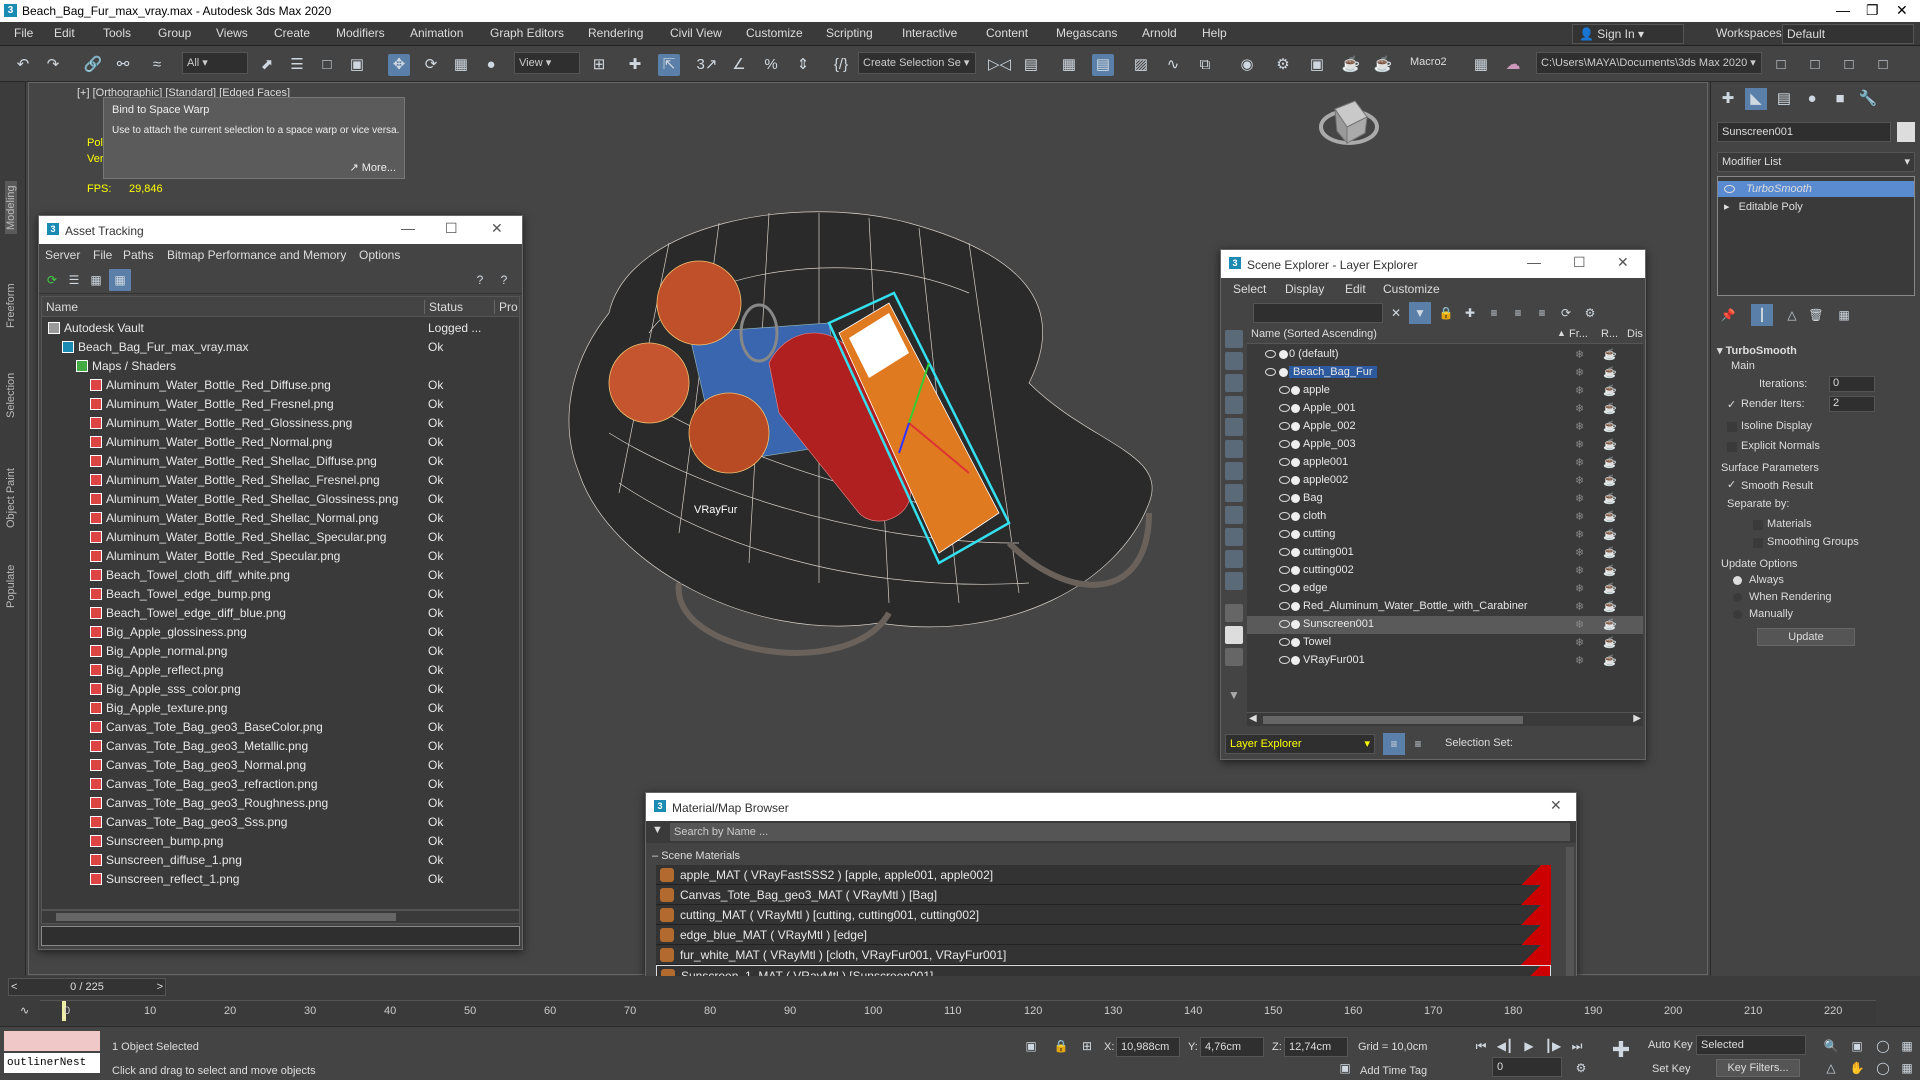 This screenshot has width=1920, height=1080. What do you see at coordinates (1433, 264) in the screenshot?
I see `scene-explorer-titlebar: 3 Scene Explorer - Layer Explorer — ☐ ✕` at bounding box center [1433, 264].